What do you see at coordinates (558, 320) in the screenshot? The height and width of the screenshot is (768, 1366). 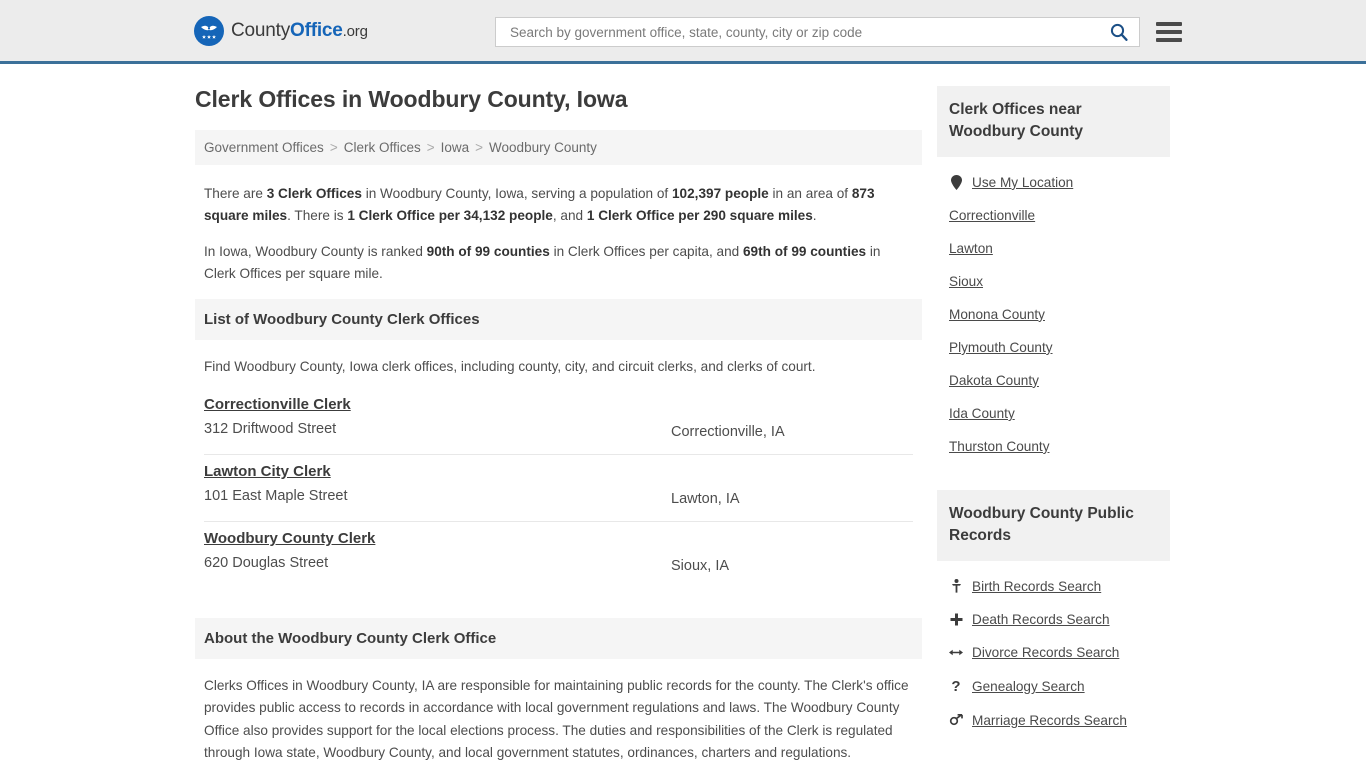 I see `list-section-heading: List of Woodbury County Clerk Offices` at bounding box center [558, 320].